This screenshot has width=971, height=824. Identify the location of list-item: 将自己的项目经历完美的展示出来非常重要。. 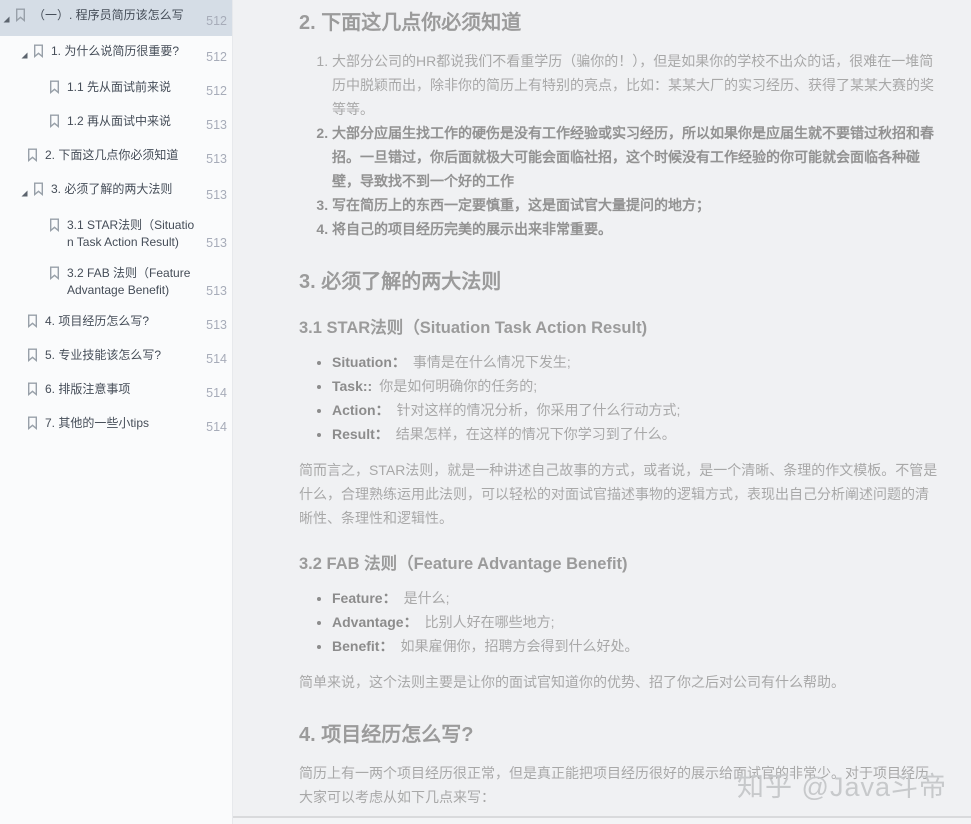
(636, 229).